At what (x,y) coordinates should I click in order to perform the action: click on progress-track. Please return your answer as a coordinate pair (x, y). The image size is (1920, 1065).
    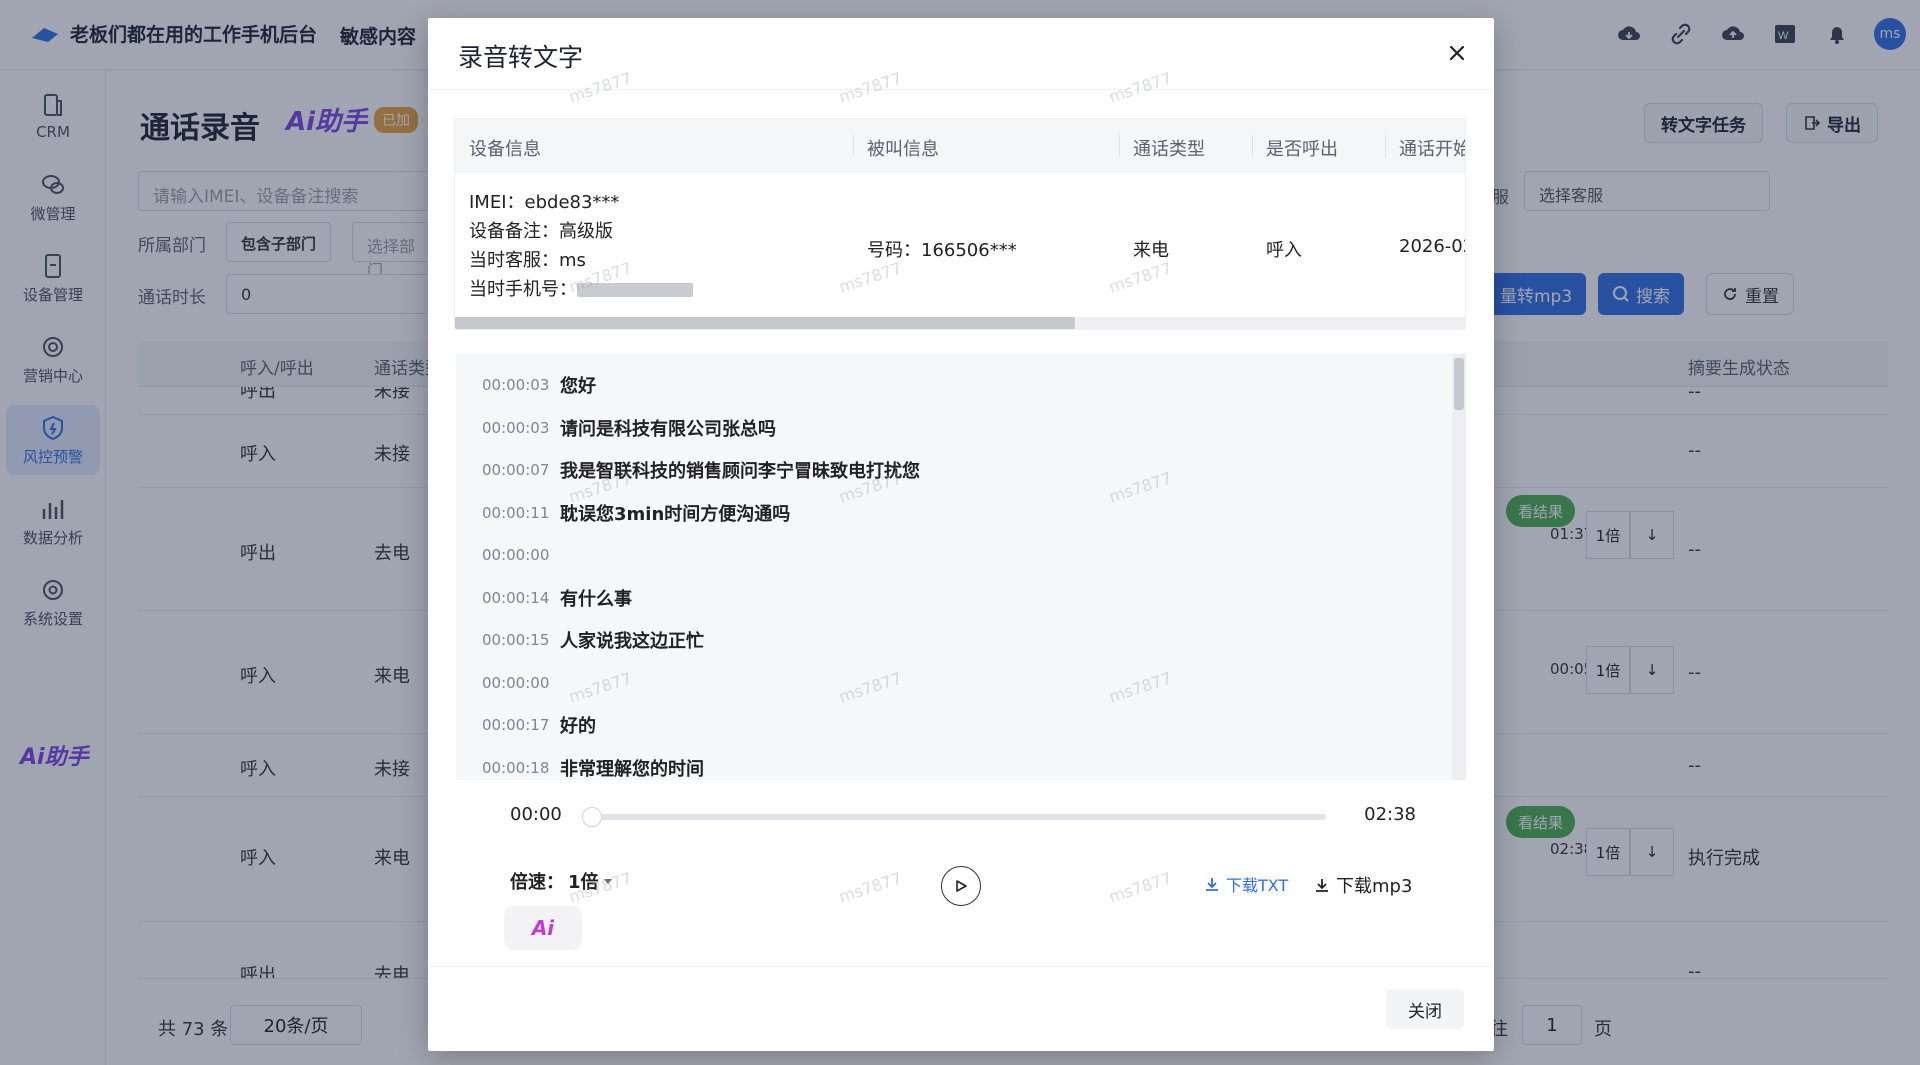
    Looking at the image, I should click on (954, 817).